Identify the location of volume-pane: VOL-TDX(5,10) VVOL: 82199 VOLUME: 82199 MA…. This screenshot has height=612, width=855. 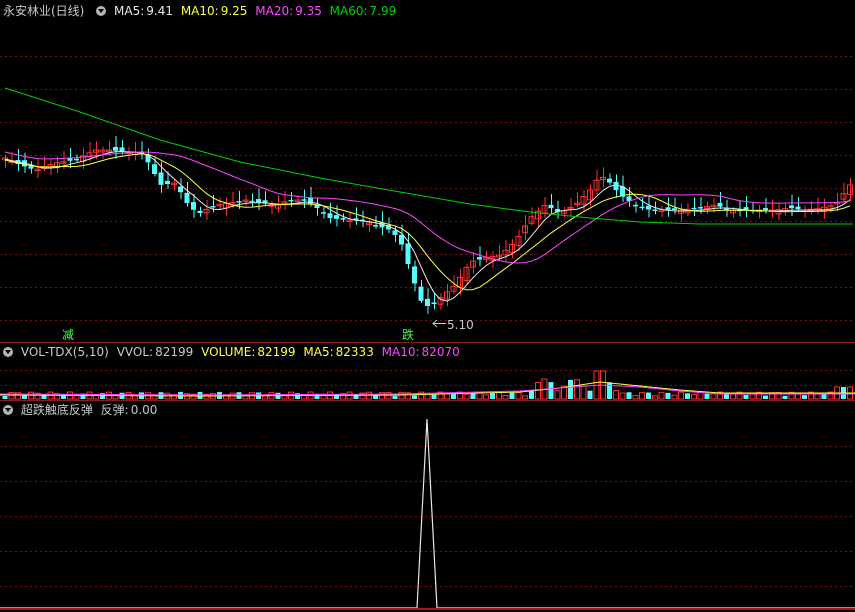
(427, 371).